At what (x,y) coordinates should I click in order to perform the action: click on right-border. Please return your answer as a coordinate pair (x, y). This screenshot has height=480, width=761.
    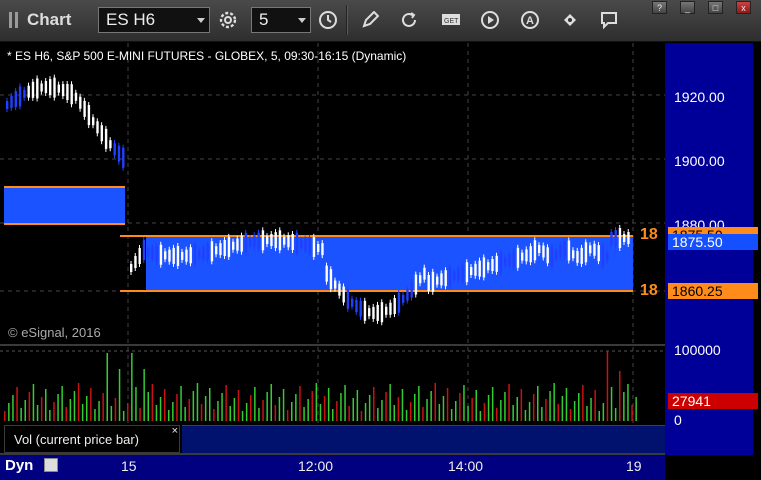
    Looking at the image, I should click on (757, 261).